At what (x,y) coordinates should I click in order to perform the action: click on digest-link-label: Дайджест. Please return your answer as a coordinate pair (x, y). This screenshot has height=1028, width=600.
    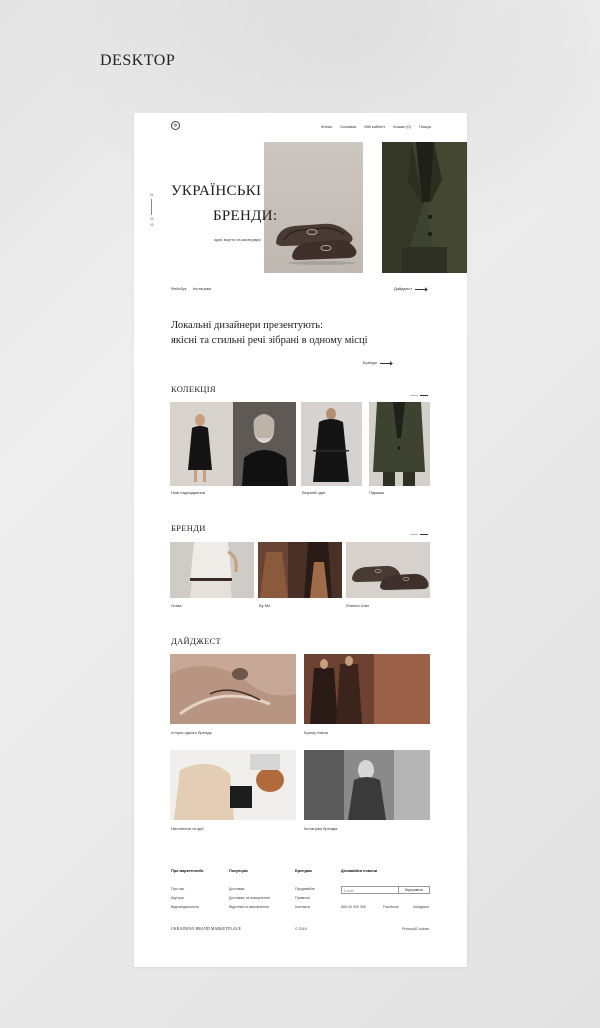
    Looking at the image, I should click on (403, 288).